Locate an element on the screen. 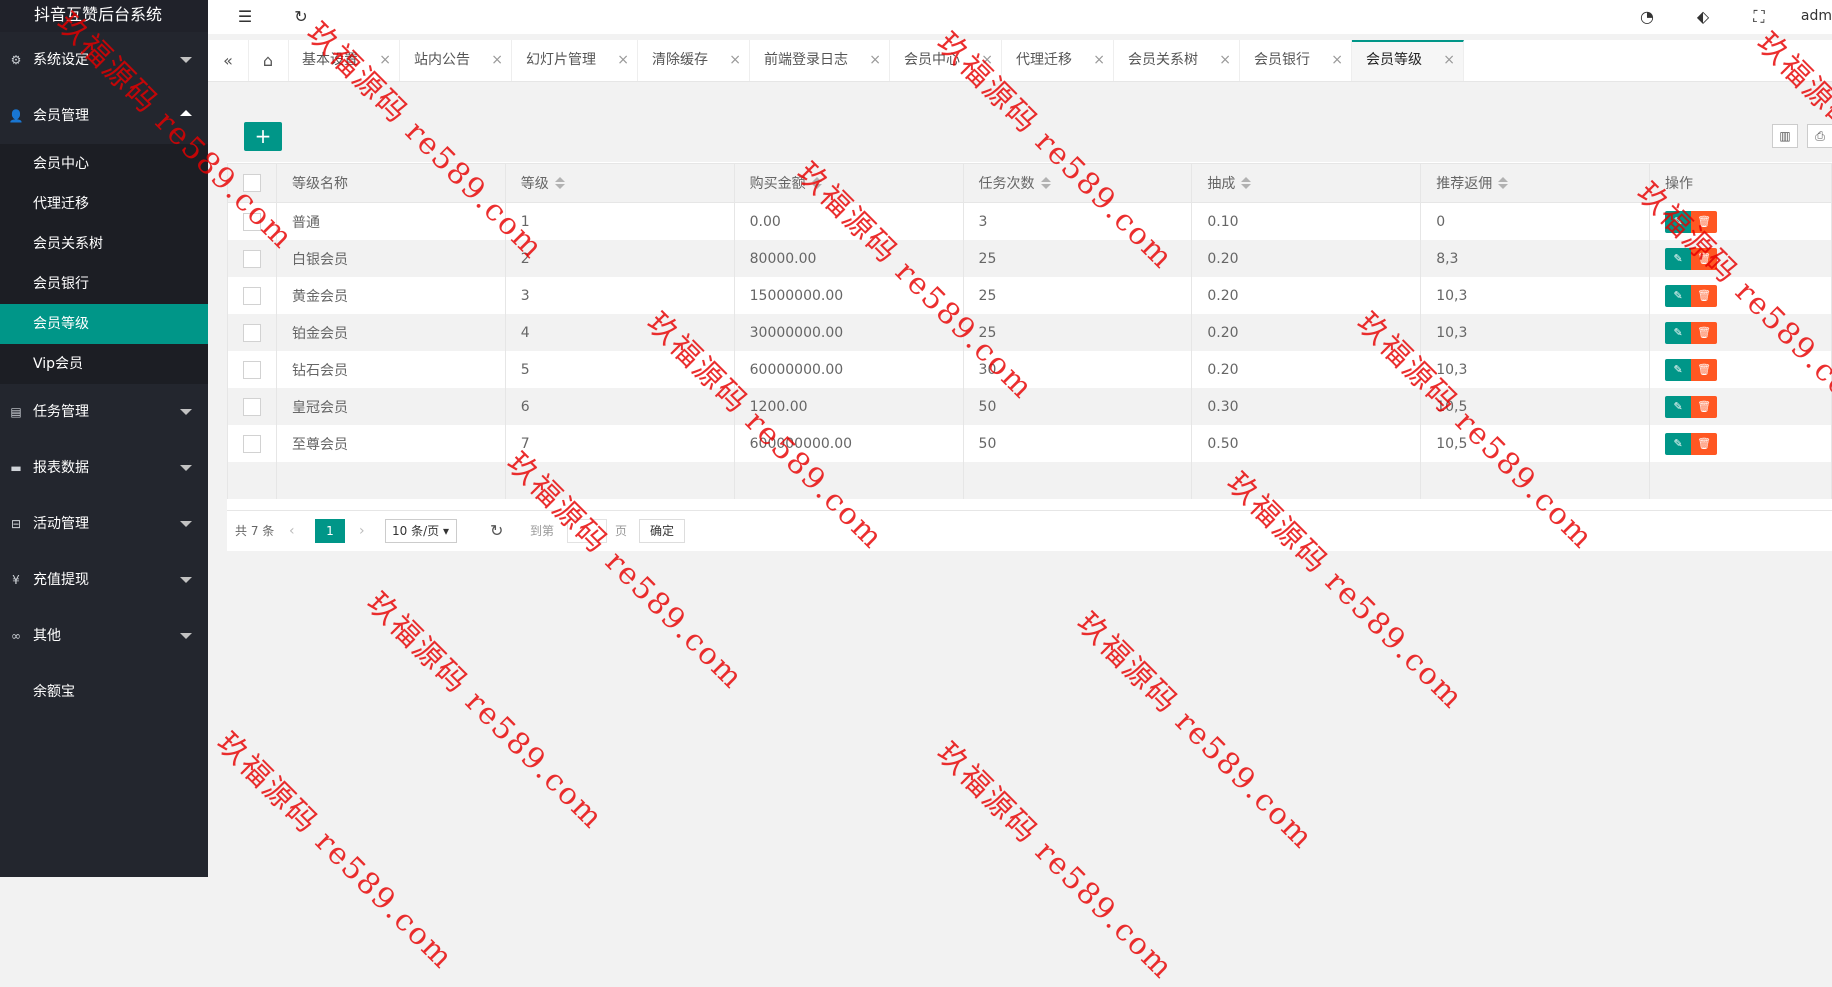 The width and height of the screenshot is (1832, 987). tab-member-bank: 会员银行 × is located at coordinates (1296, 60).